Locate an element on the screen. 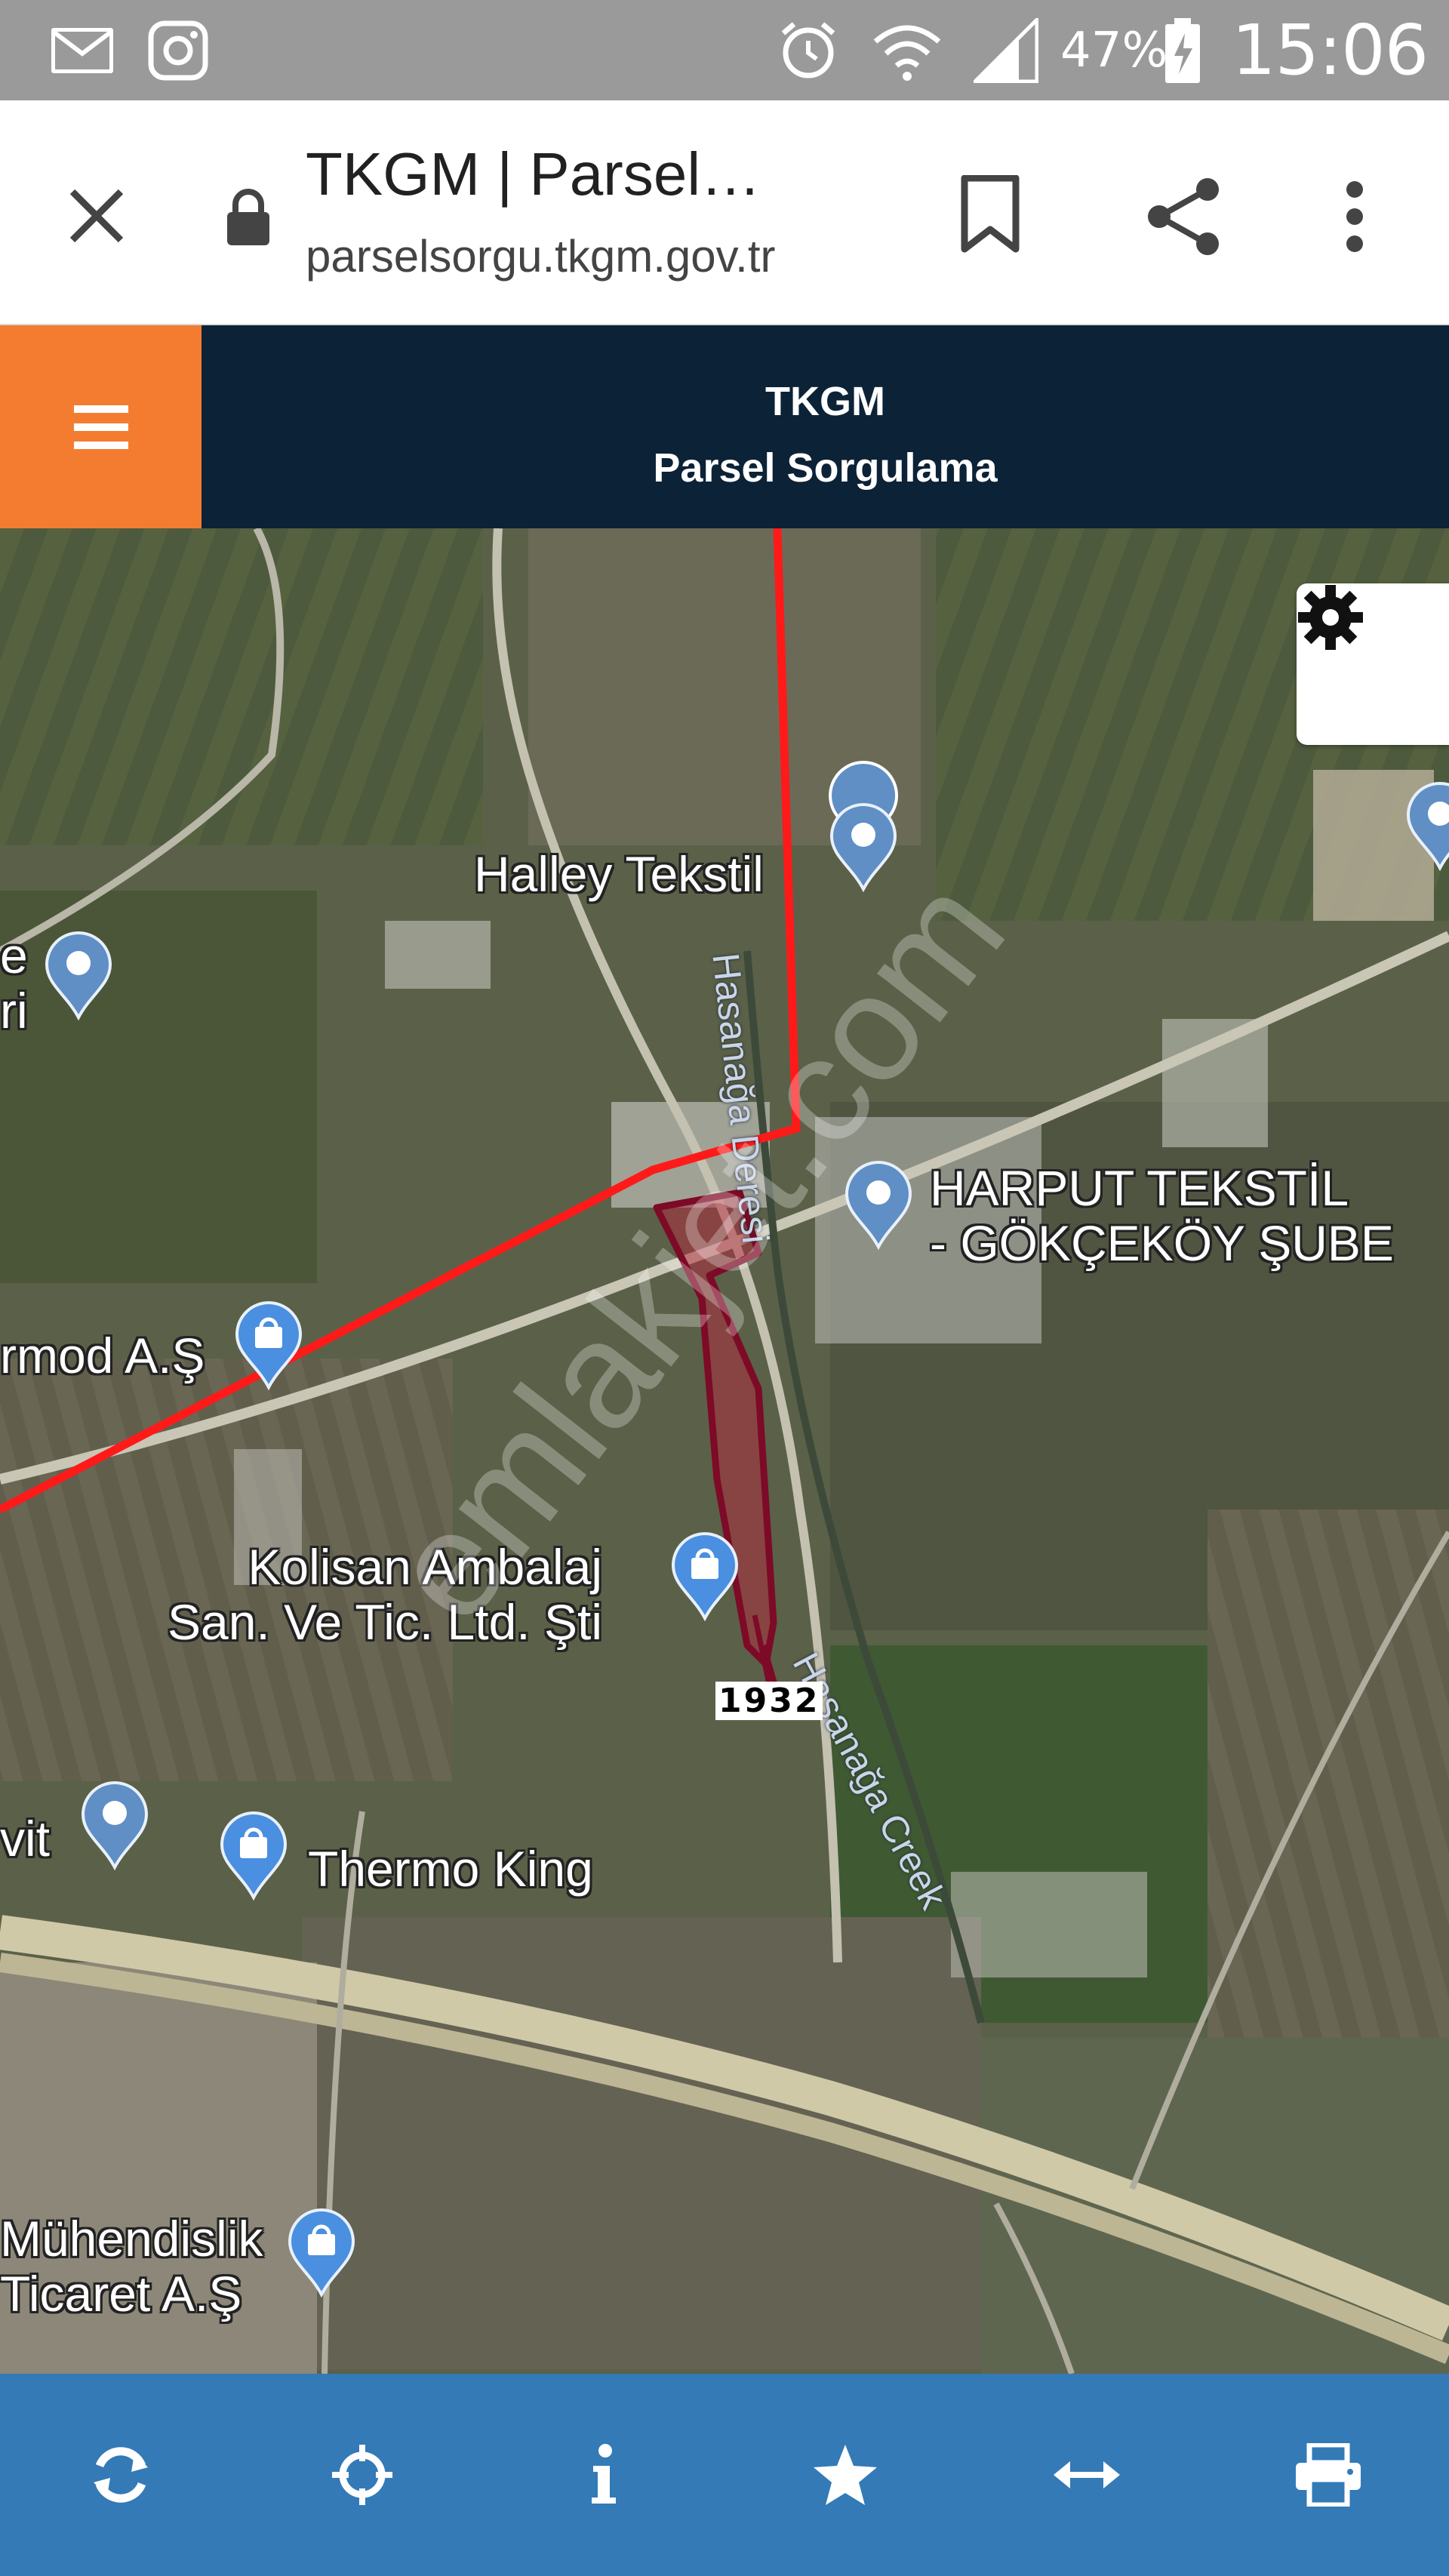  lock-icon is located at coordinates (248, 216).